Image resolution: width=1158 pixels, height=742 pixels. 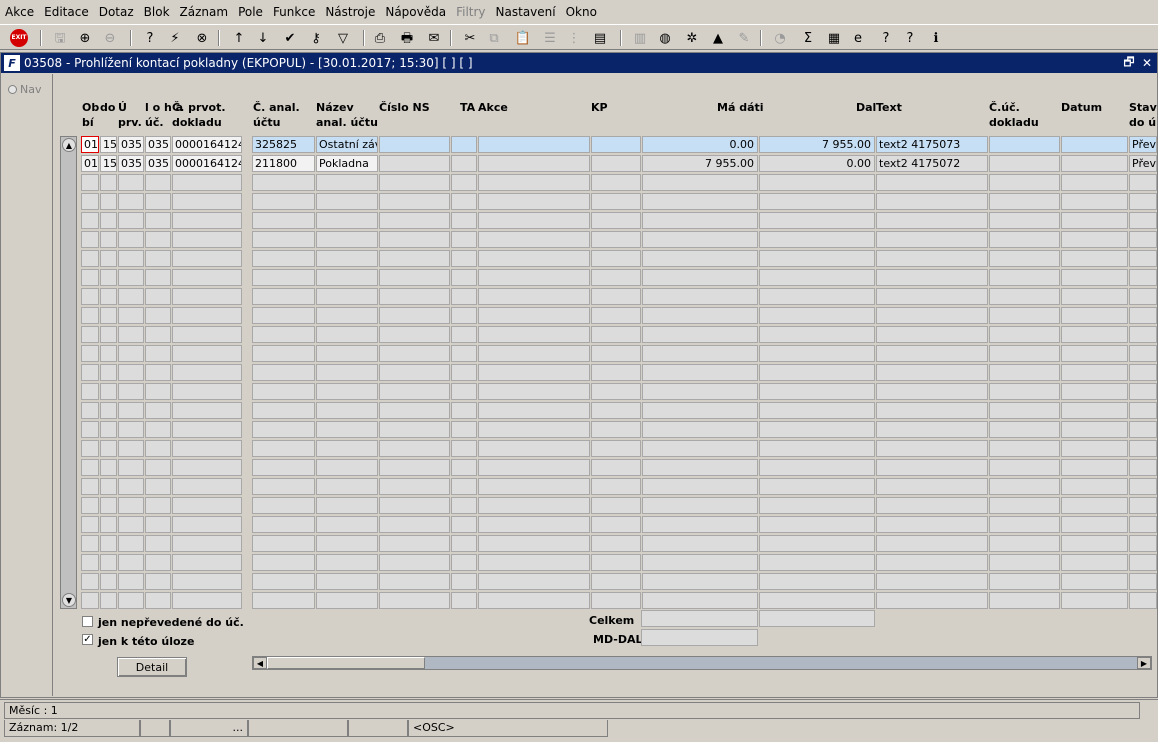 What do you see at coordinates (702, 663) in the screenshot?
I see `horizontal-scrollbar: ◀ ▶` at bounding box center [702, 663].